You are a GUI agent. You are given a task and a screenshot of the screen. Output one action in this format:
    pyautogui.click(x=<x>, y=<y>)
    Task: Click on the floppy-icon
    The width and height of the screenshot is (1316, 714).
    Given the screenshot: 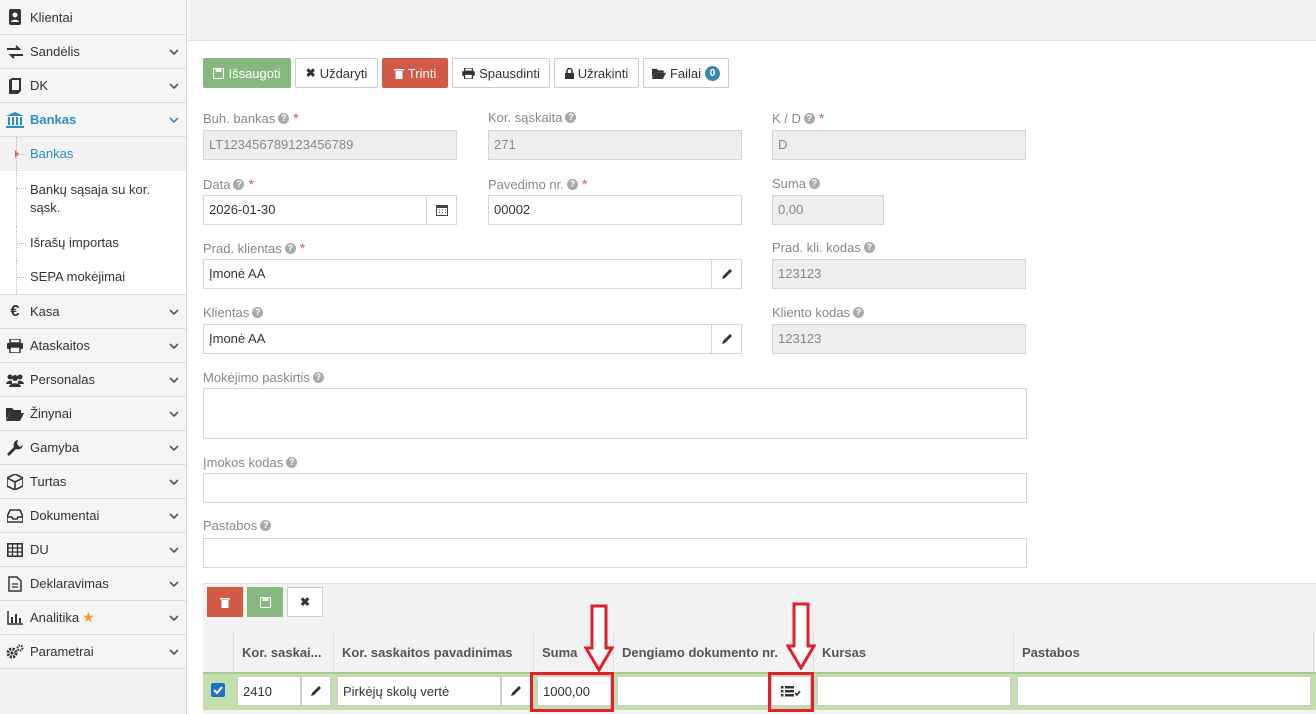 What is the action you would take?
    pyautogui.click(x=265, y=602)
    